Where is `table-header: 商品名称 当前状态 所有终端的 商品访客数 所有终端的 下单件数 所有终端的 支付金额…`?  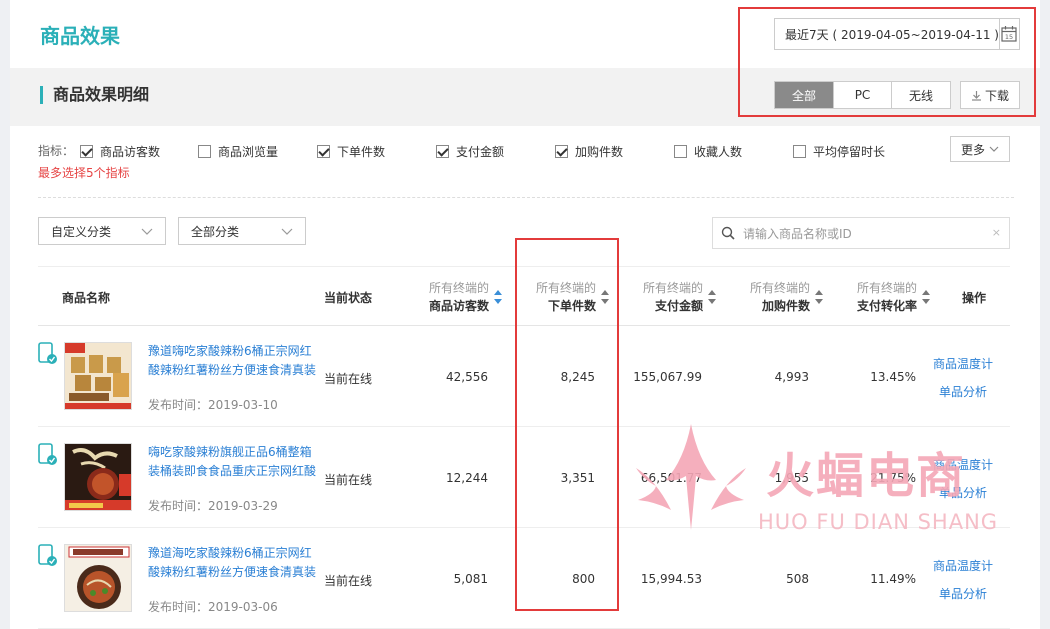 table-header: 商品名称 当前状态 所有终端的 商品访客数 所有终端的 下单件数 所有终端的 支付金额… is located at coordinates (524, 296).